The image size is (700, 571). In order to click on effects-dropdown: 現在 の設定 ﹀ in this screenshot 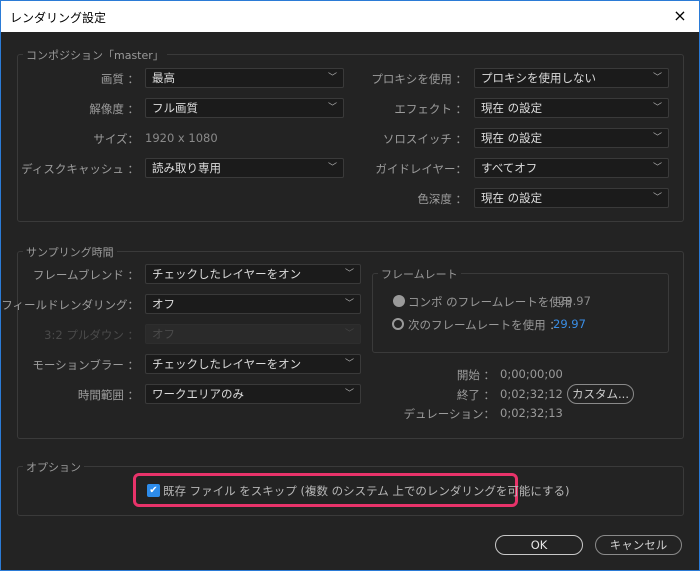, I will do `click(571, 108)`.